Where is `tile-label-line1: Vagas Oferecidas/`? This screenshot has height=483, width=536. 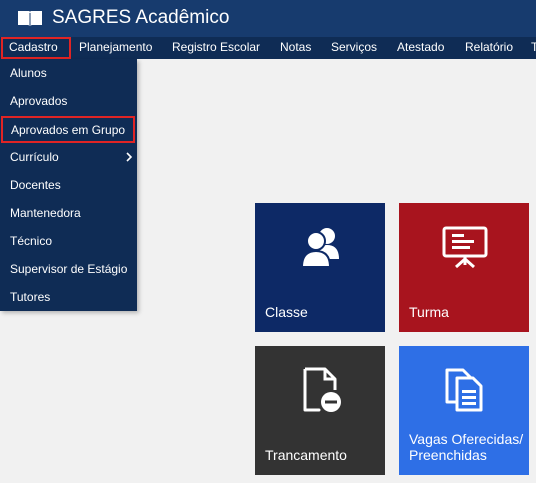 tile-label-line1: Vagas Oferecidas/ is located at coordinates (466, 439).